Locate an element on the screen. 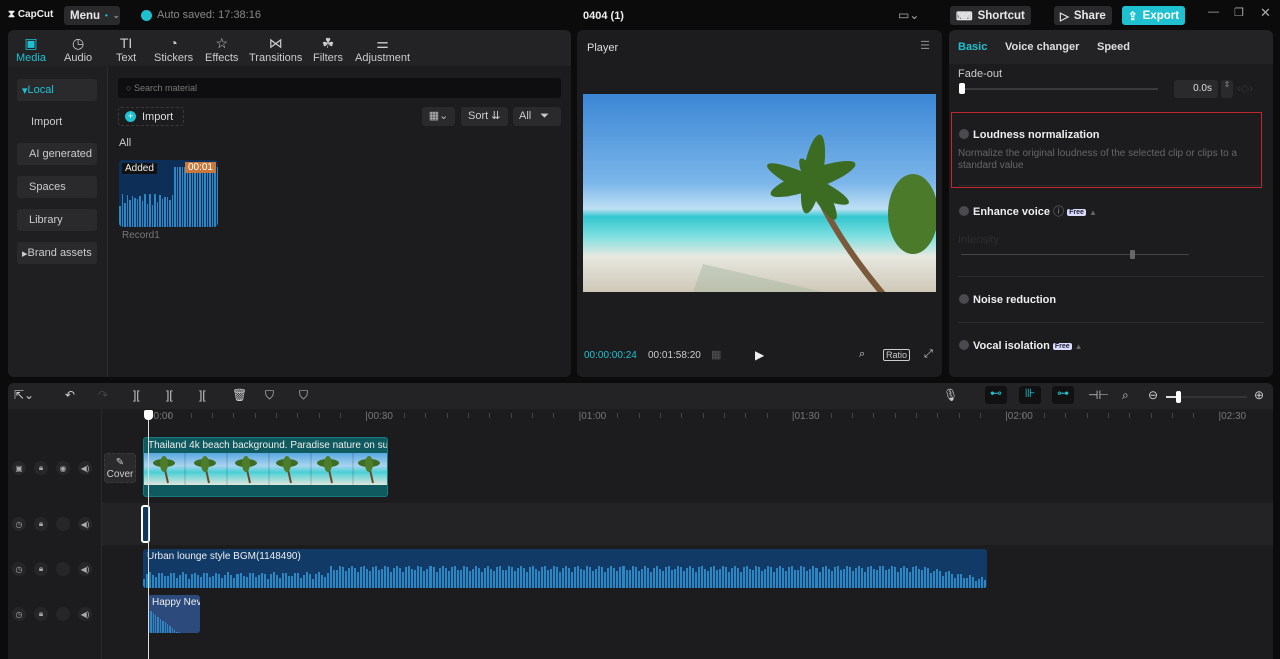  fade-out-slider is located at coordinates (1058, 88).